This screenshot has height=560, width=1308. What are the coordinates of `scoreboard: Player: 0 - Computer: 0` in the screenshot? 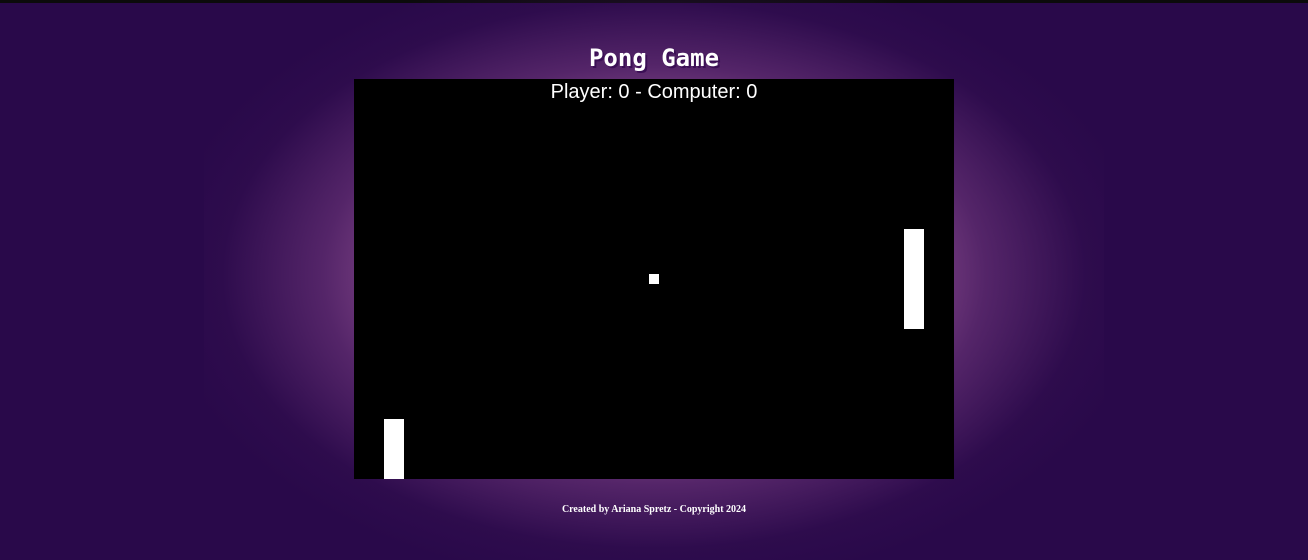 It's located at (654, 92).